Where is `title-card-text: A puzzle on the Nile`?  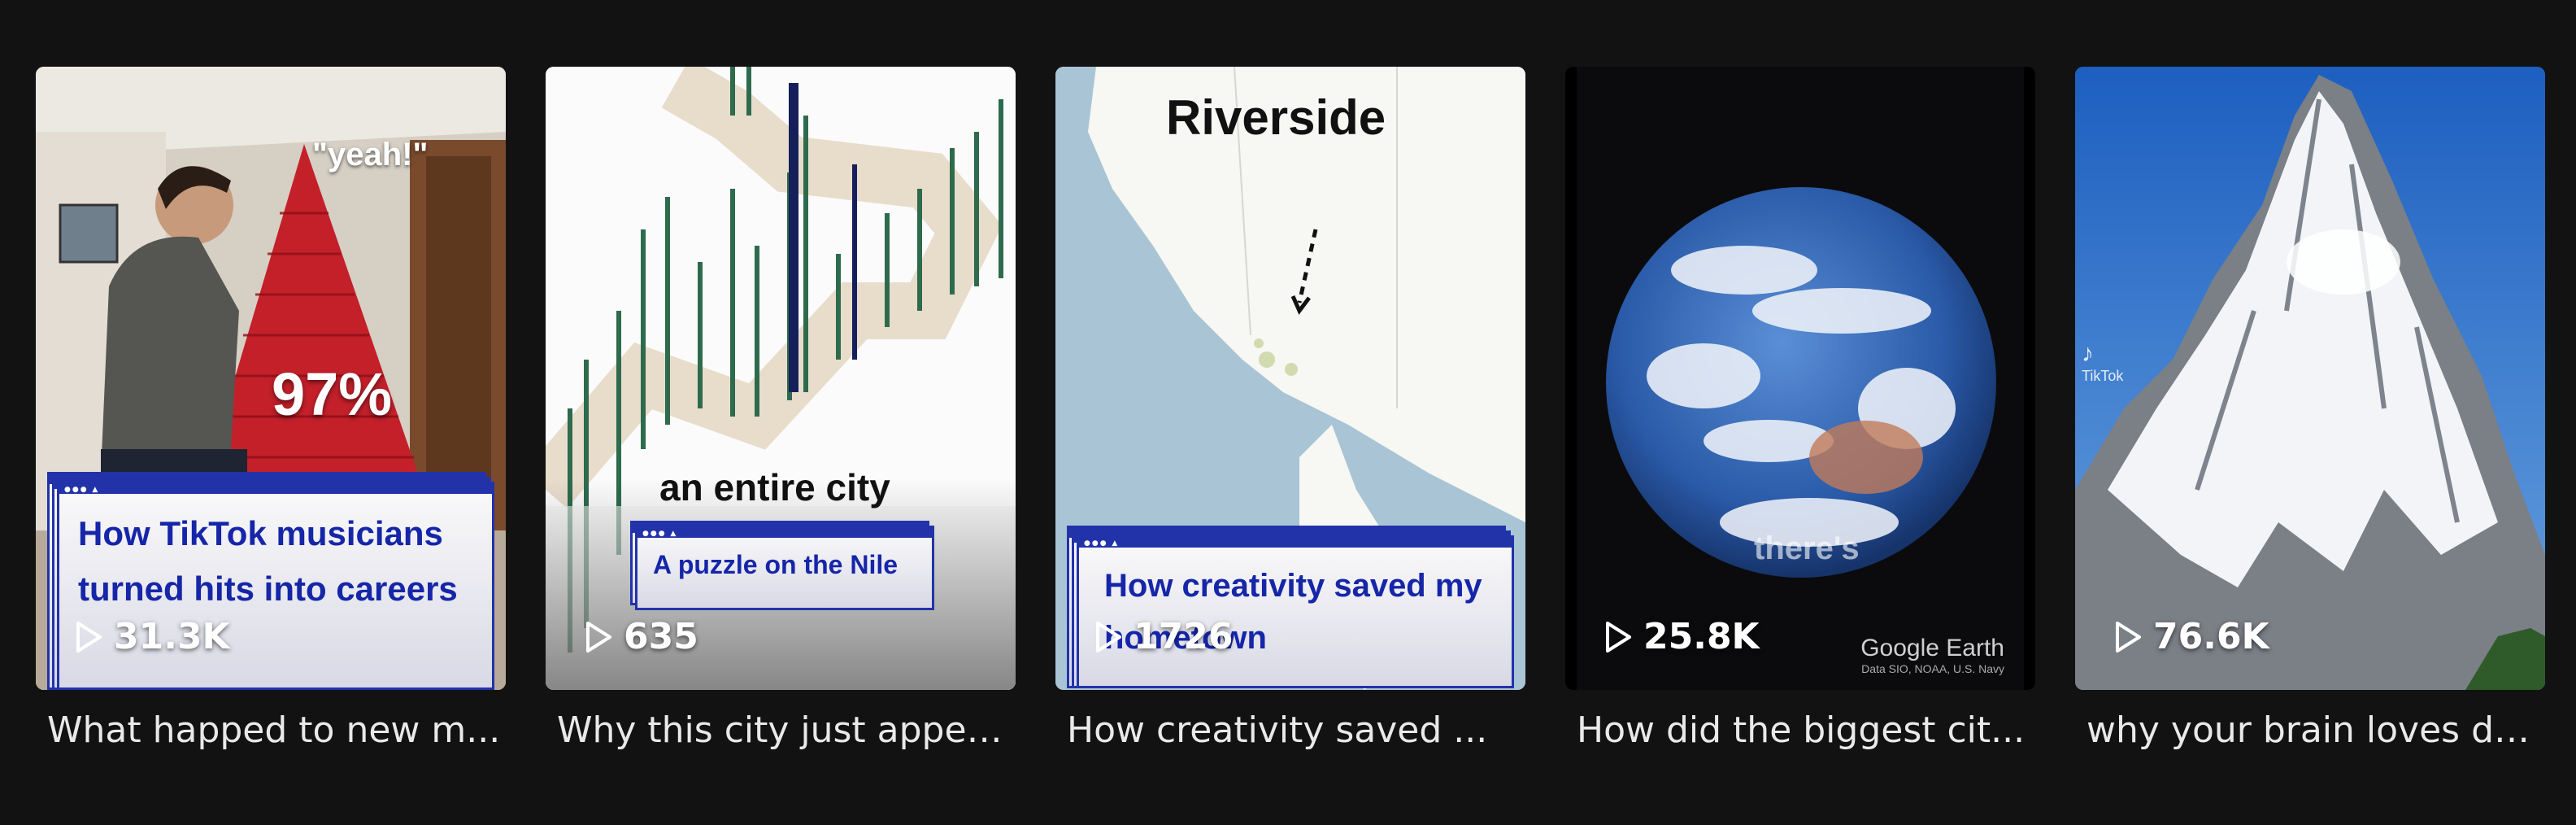 title-card-text: A puzzle on the Nile is located at coordinates (776, 564).